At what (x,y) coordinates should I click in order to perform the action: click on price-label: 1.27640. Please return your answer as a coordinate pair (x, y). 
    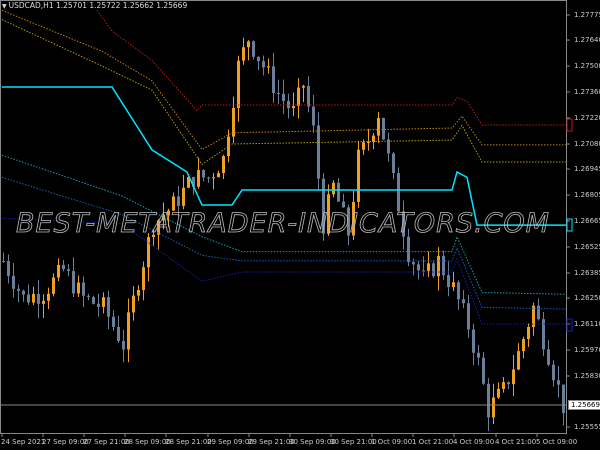
    Looking at the image, I should click on (587, 40).